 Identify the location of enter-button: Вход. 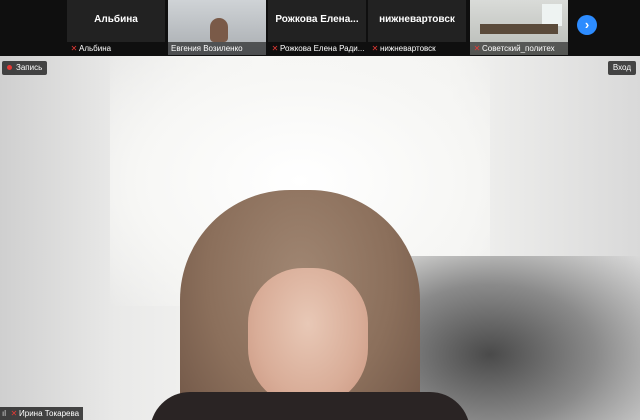
(621, 68).